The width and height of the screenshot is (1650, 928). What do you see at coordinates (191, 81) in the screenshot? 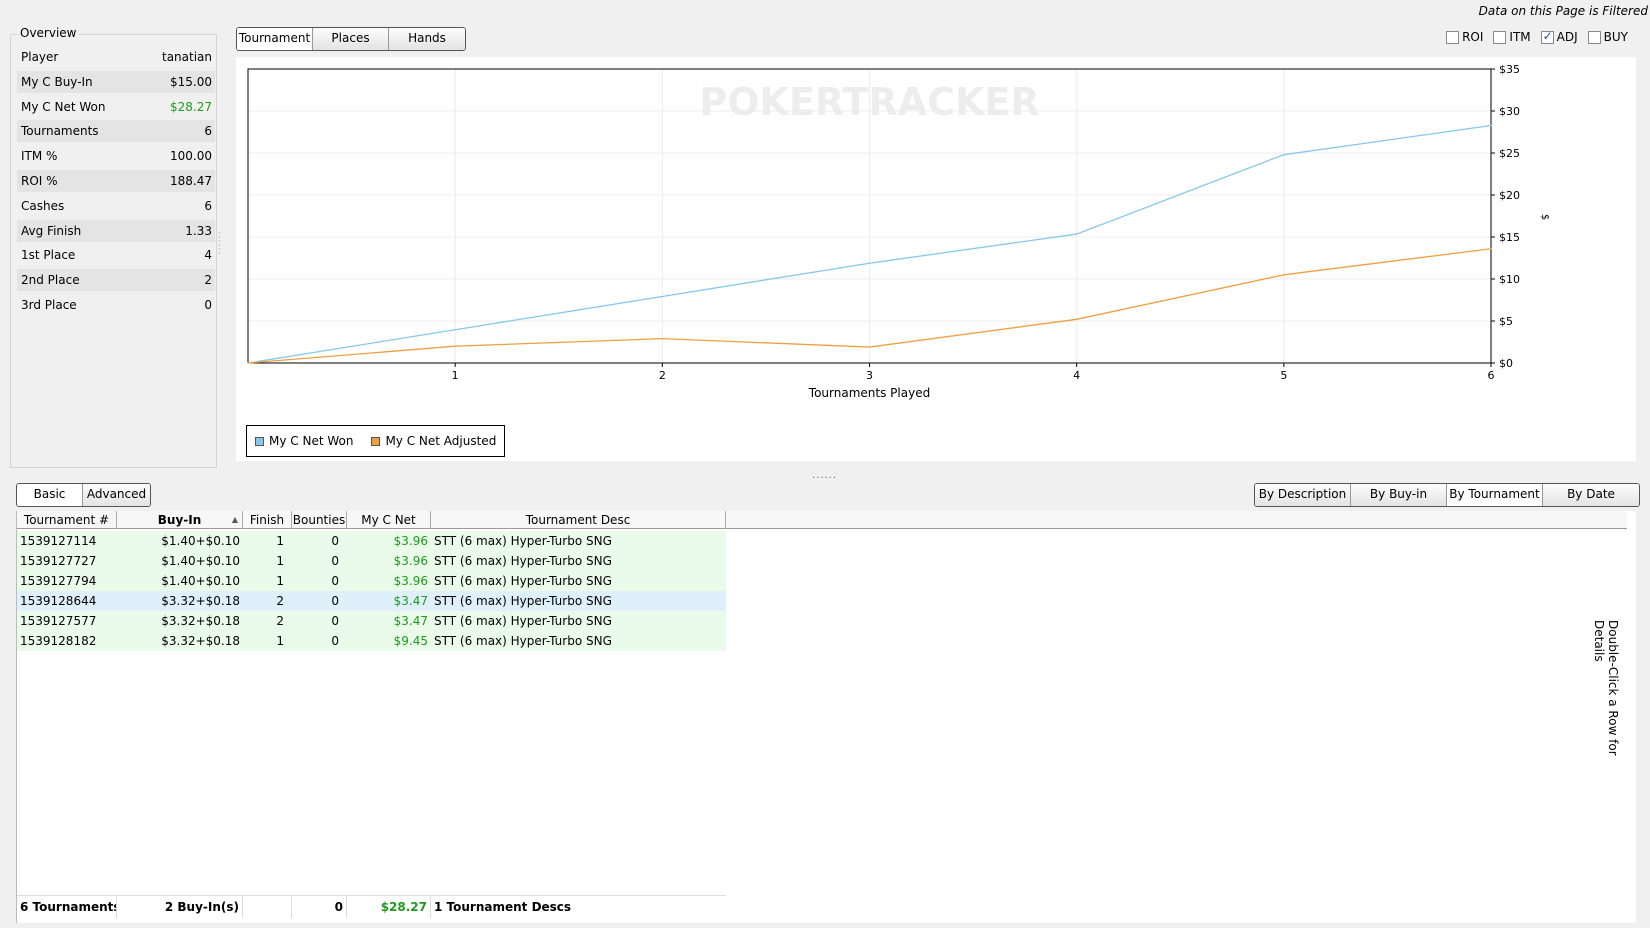
I see `overview-row-value: $15.00` at bounding box center [191, 81].